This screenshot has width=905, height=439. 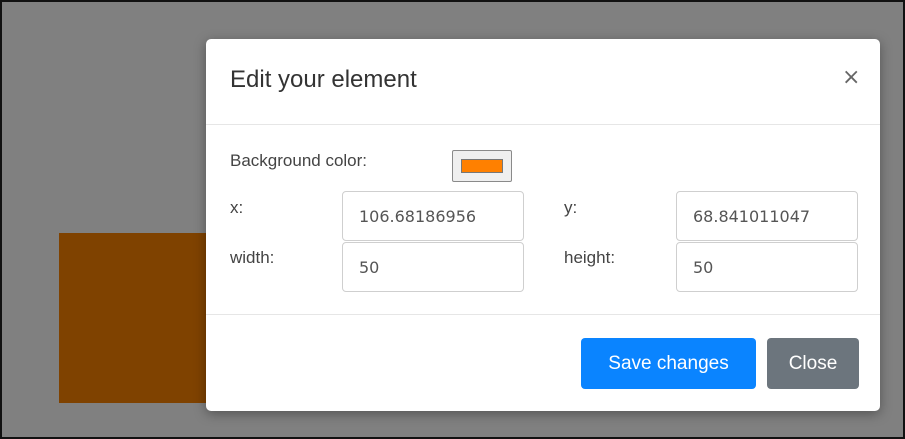 What do you see at coordinates (139, 318) in the screenshot?
I see `selected-element` at bounding box center [139, 318].